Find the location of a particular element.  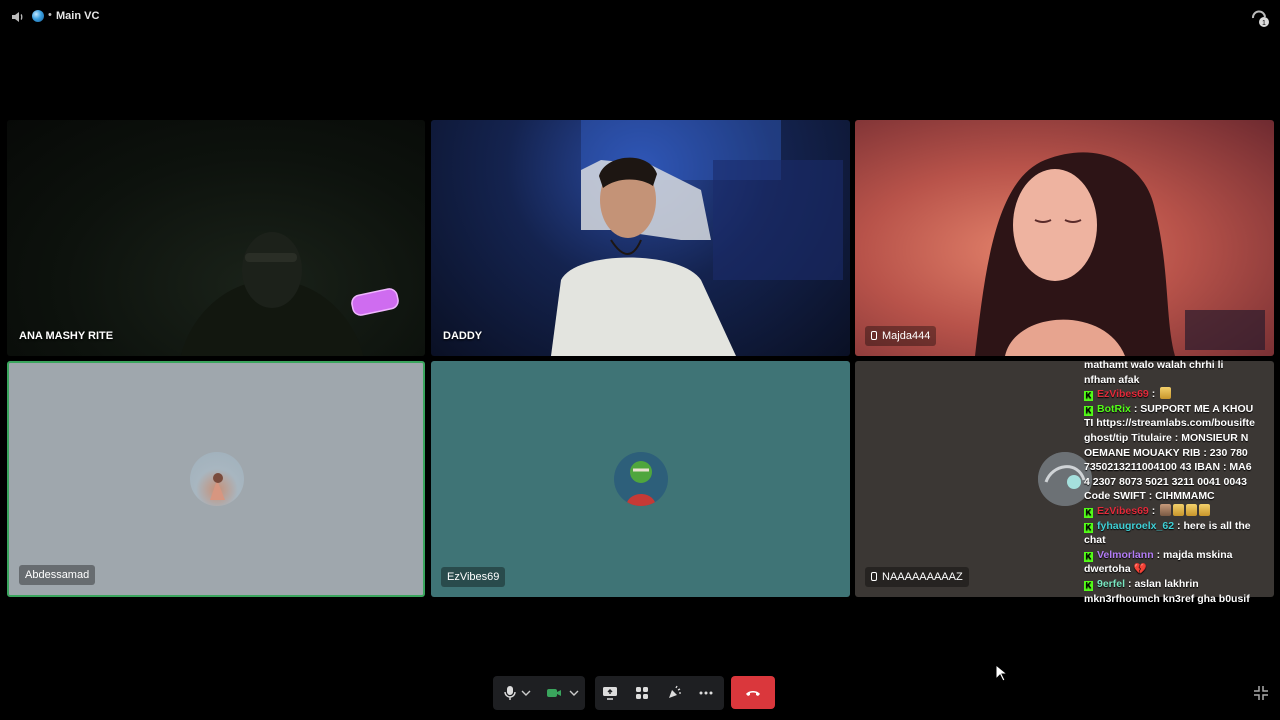

activity-icon: 1 is located at coordinates (1260, 18).